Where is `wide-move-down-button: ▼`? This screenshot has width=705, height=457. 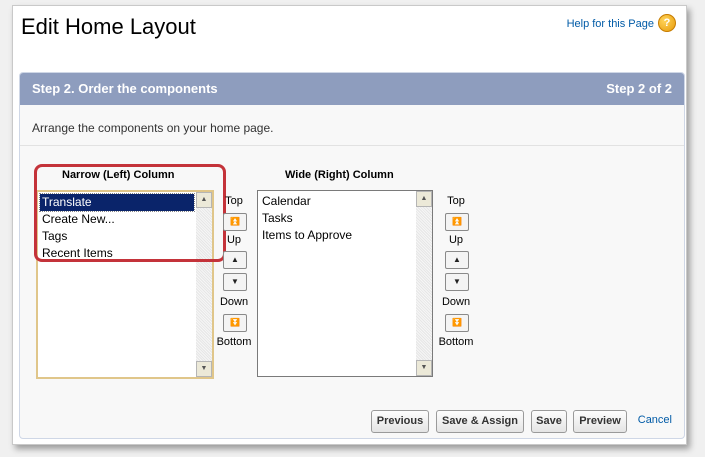
wide-move-down-button: ▼ is located at coordinates (457, 282).